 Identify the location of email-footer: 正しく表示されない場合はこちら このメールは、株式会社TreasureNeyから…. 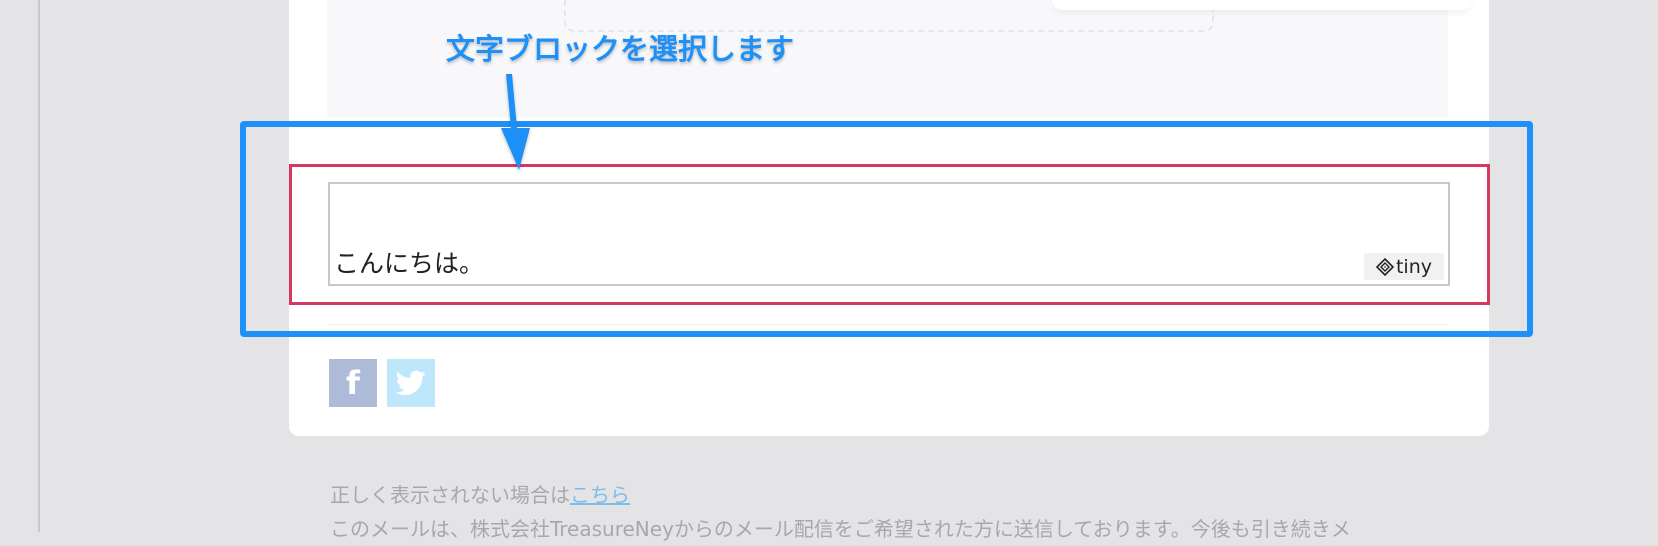
(980, 512).